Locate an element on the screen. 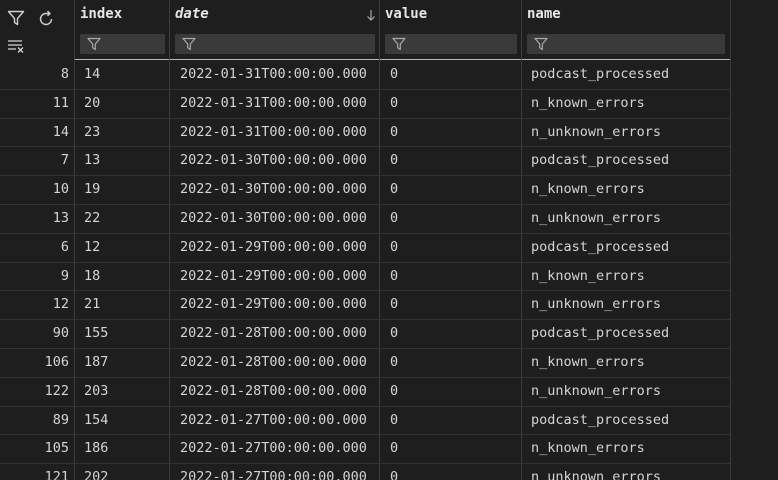  cell-index: 186 is located at coordinates (96, 448).